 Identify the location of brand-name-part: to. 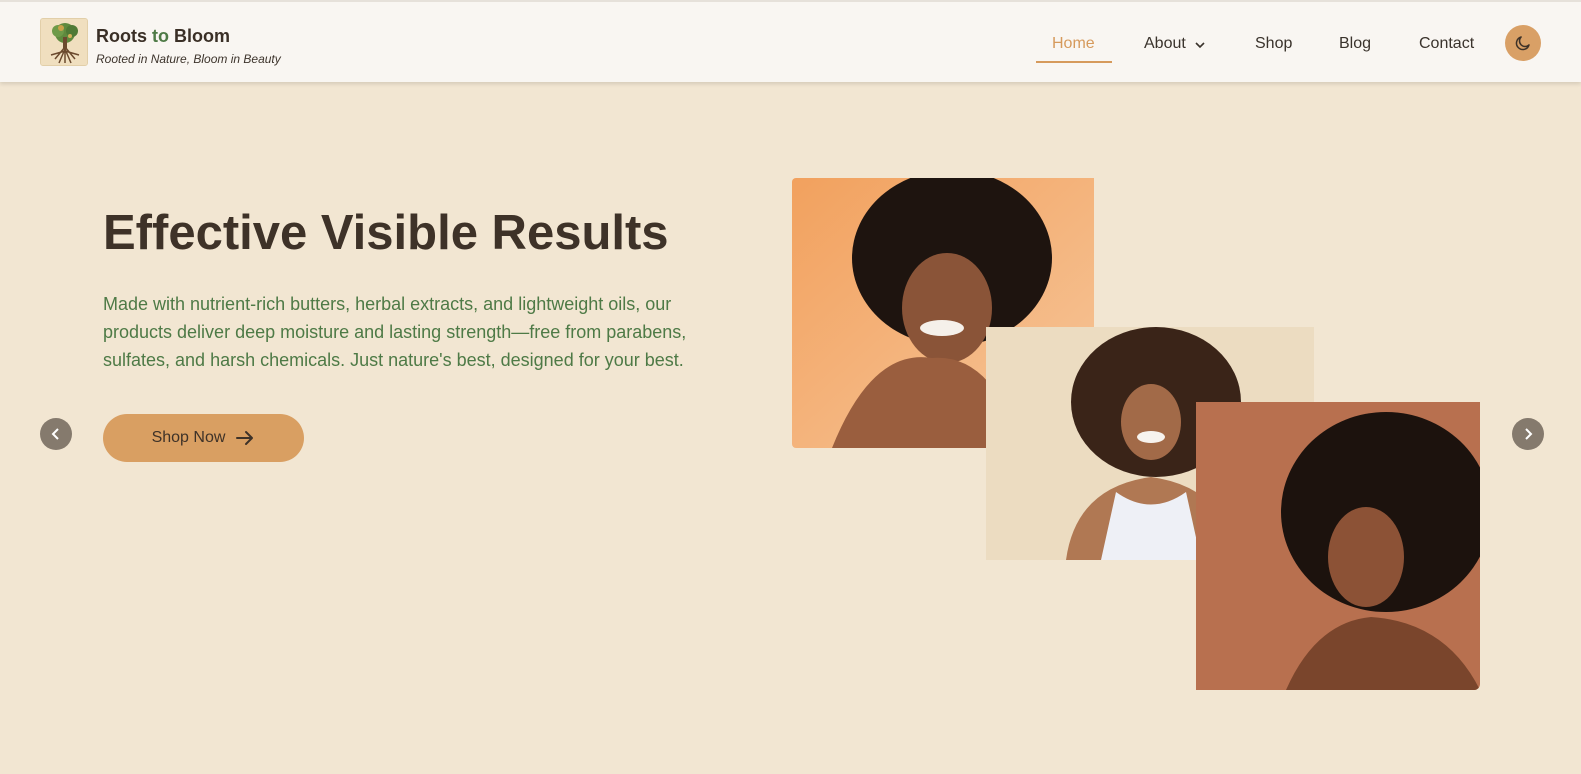
(160, 36).